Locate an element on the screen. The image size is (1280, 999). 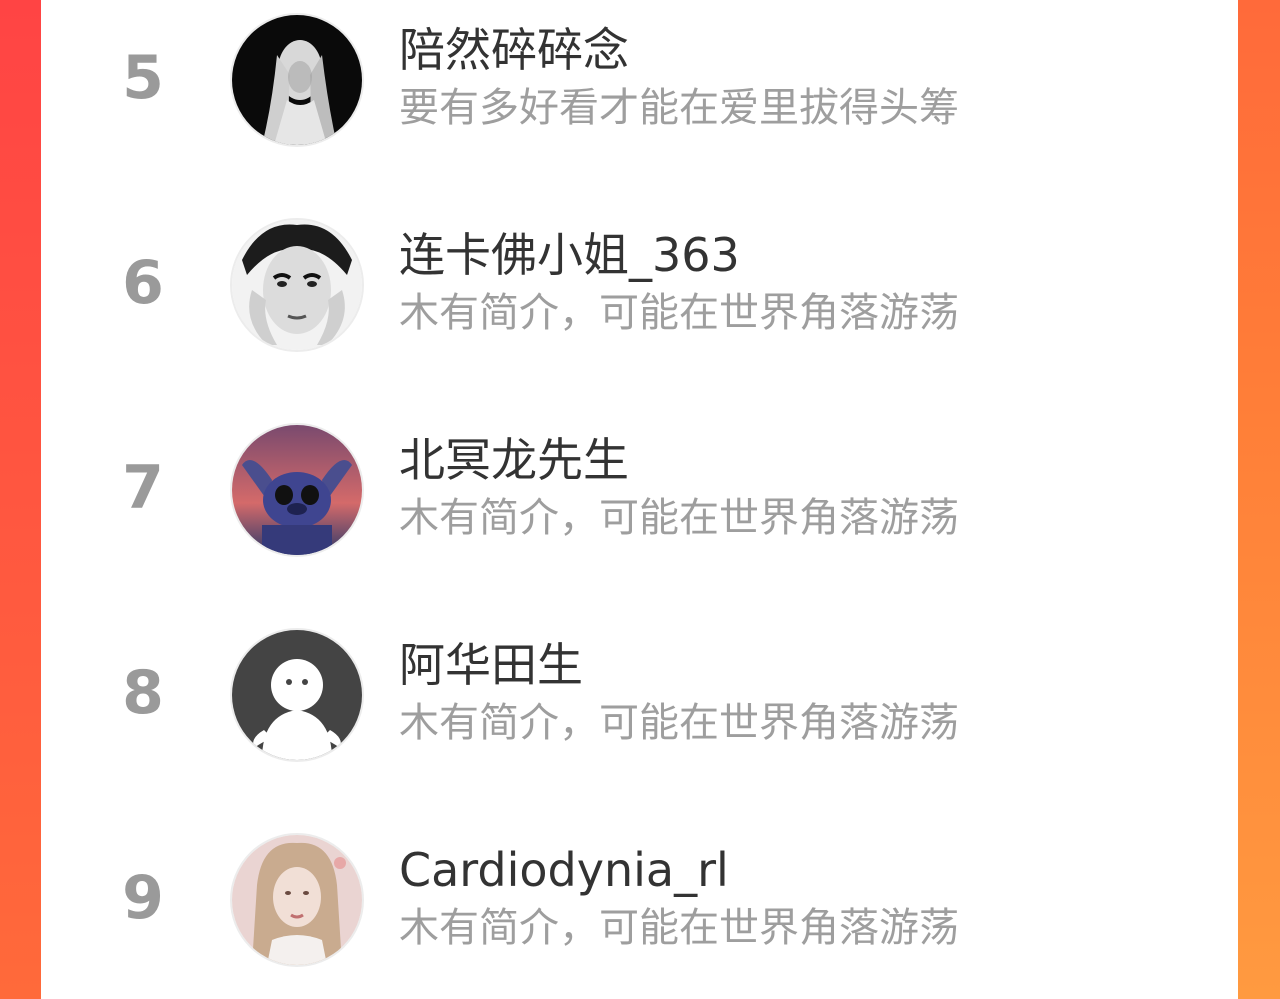
stitch-cartoon-avatar-icon is located at coordinates (297, 490).